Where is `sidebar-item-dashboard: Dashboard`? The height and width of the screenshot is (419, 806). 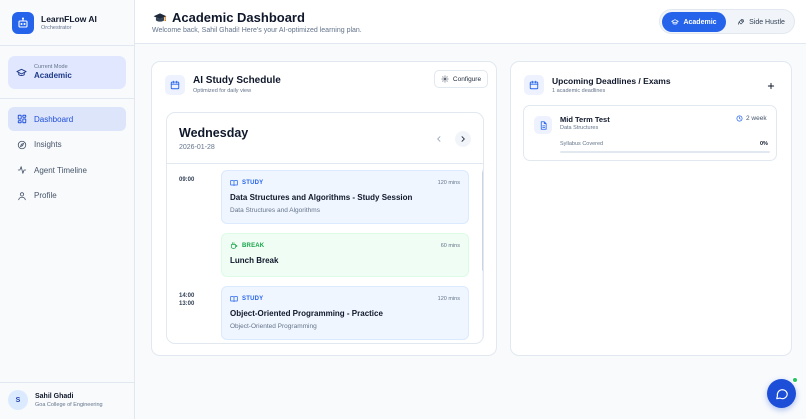
sidebar-item-dashboard: Dashboard is located at coordinates (67, 119).